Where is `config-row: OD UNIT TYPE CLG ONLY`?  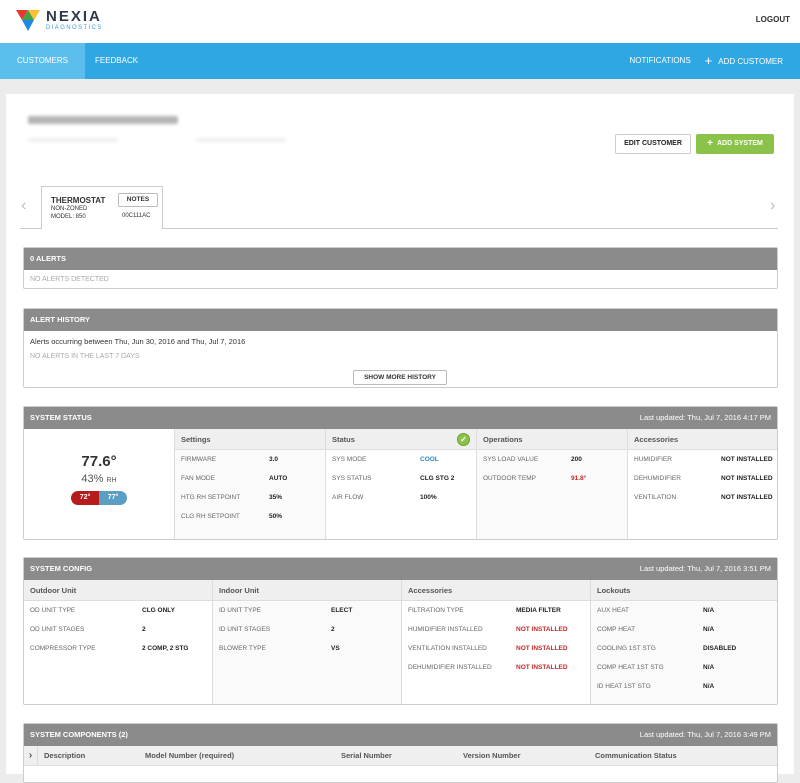
config-row: OD UNIT TYPE CLG ONLY is located at coordinates (118, 610).